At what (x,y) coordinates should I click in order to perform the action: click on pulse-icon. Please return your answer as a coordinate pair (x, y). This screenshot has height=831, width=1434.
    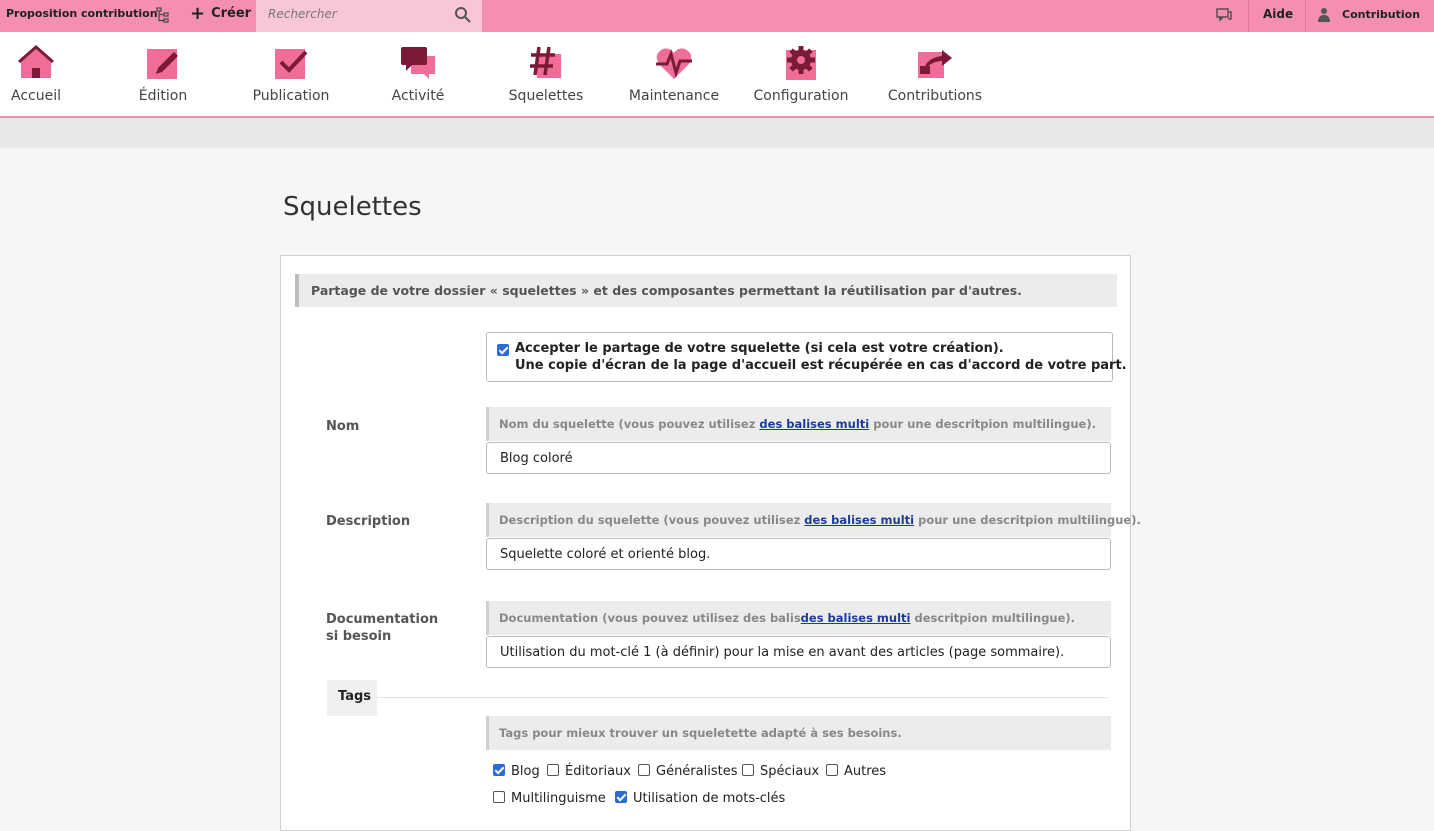
    Looking at the image, I should click on (674, 63).